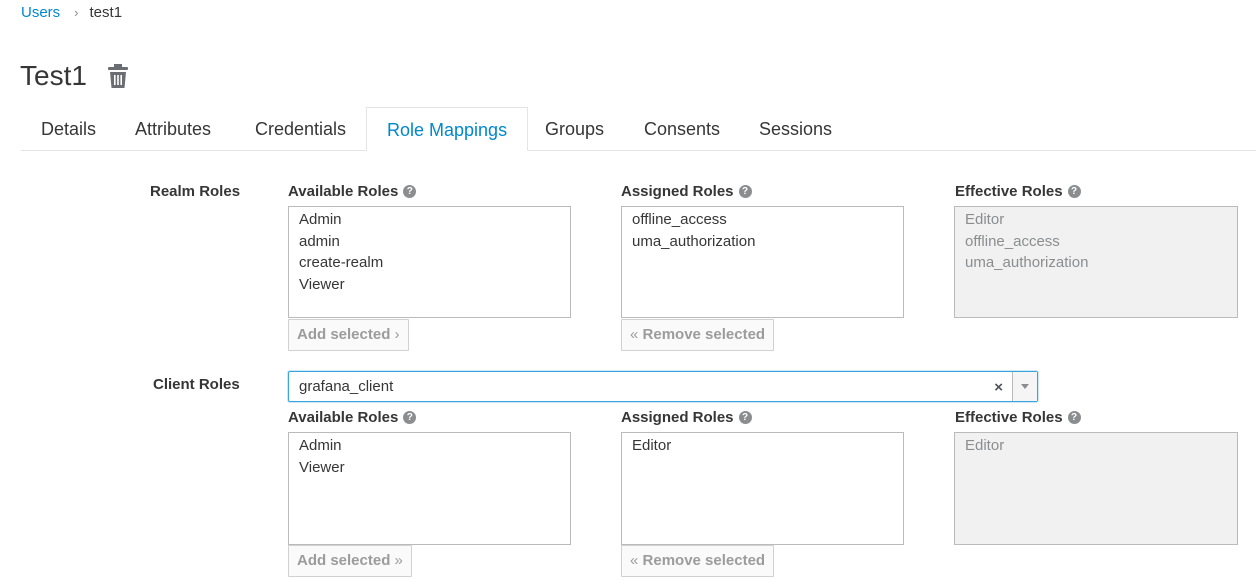 The height and width of the screenshot is (580, 1256). What do you see at coordinates (173, 128) in the screenshot?
I see `tab-attributes: Attributes` at bounding box center [173, 128].